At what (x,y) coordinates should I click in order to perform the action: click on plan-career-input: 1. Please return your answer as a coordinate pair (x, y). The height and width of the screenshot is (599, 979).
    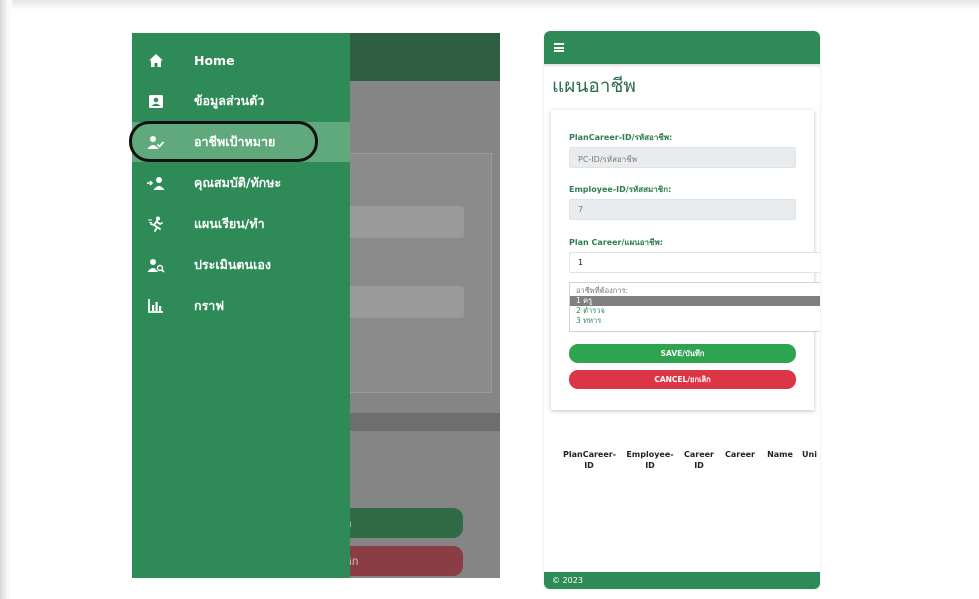
    Looking at the image, I should click on (694, 262).